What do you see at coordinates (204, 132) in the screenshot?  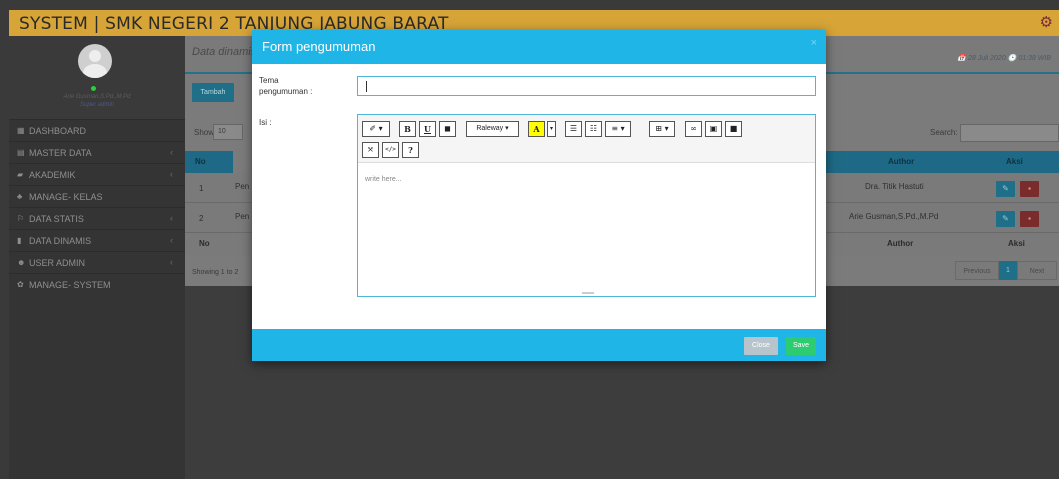 I see `show-entries-label: Show` at bounding box center [204, 132].